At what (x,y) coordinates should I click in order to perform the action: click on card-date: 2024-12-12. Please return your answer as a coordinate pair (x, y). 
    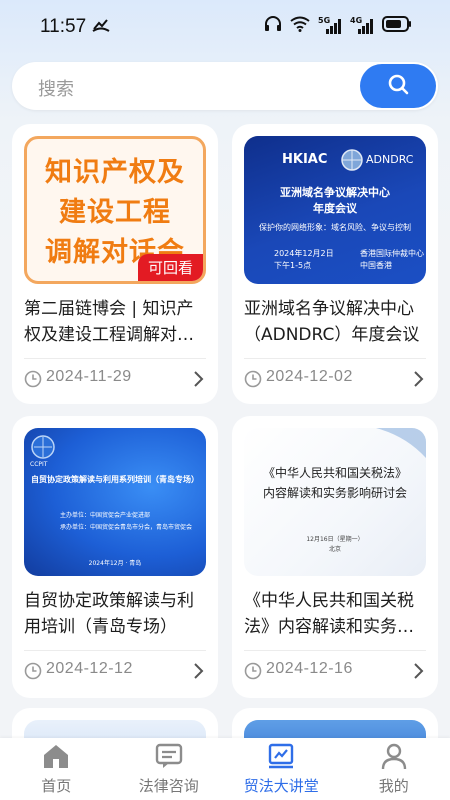
    Looking at the image, I should click on (89, 668).